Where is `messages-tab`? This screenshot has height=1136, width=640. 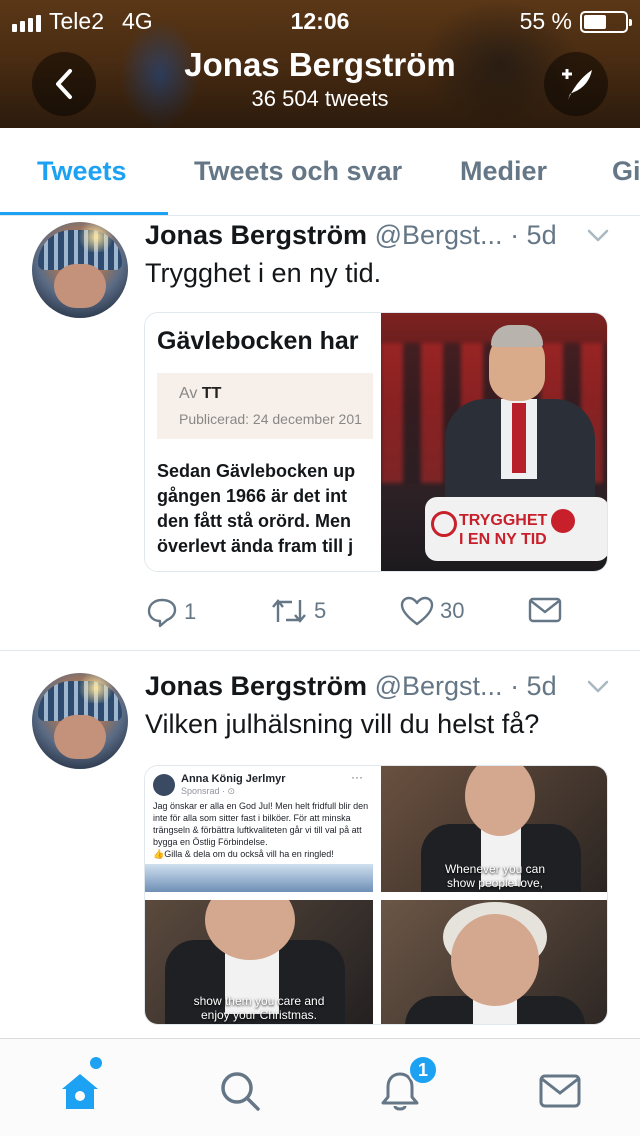
messages-tab is located at coordinates (560, 1091).